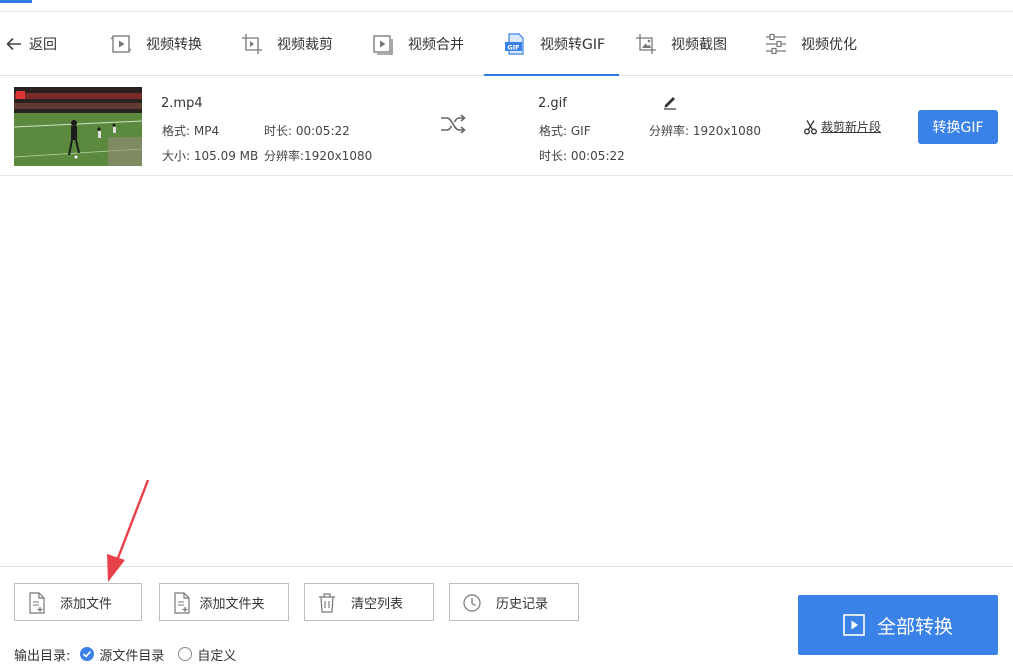  Describe the element at coordinates (232, 604) in the screenshot. I see `add-folder-label: 添加文件夹` at that location.